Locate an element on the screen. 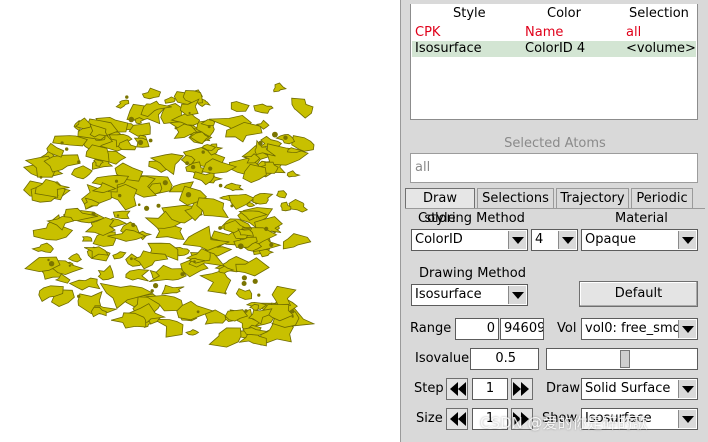 This screenshot has width=708, height=442. selected-atoms-input: all is located at coordinates (554, 168).